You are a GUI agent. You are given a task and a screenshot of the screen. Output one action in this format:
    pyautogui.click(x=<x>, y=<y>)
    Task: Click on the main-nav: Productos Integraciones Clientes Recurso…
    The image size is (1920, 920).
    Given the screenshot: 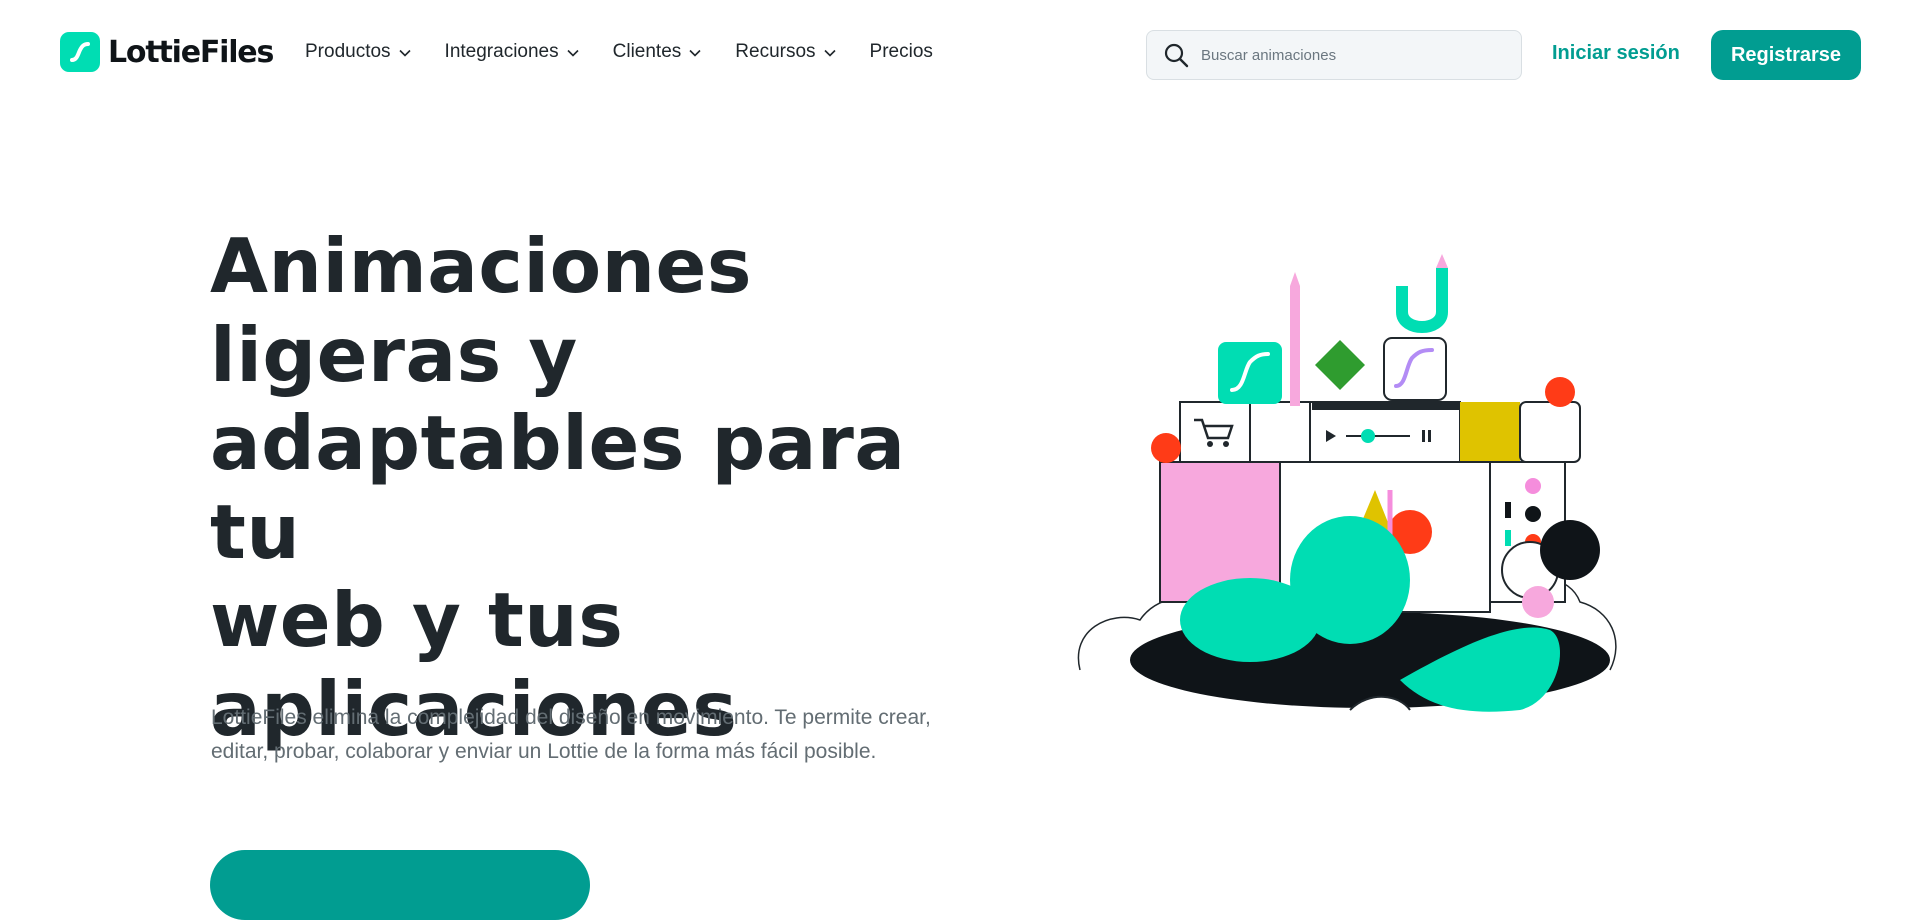 What is the action you would take?
    pyautogui.click(x=636, y=52)
    